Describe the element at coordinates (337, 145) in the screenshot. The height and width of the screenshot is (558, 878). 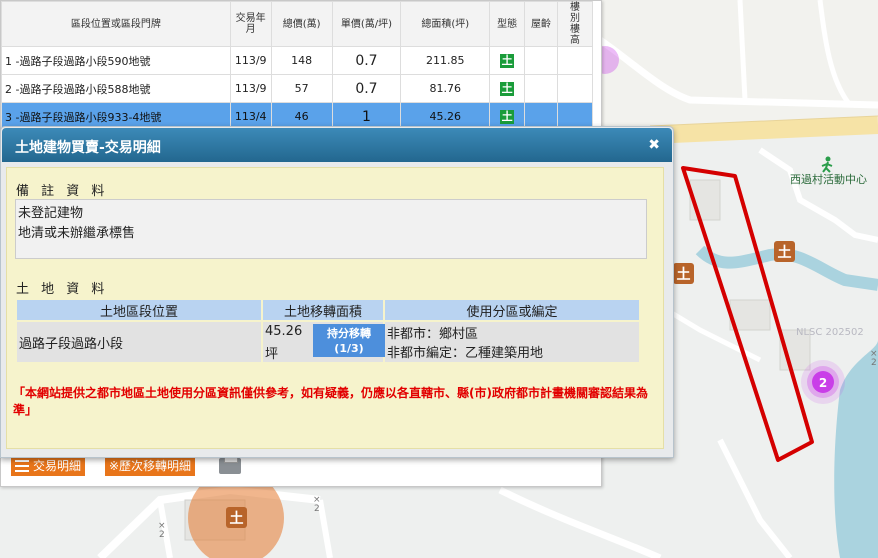
I see `dialog-header: 土地建物買賣-交易明細 ✖` at that location.